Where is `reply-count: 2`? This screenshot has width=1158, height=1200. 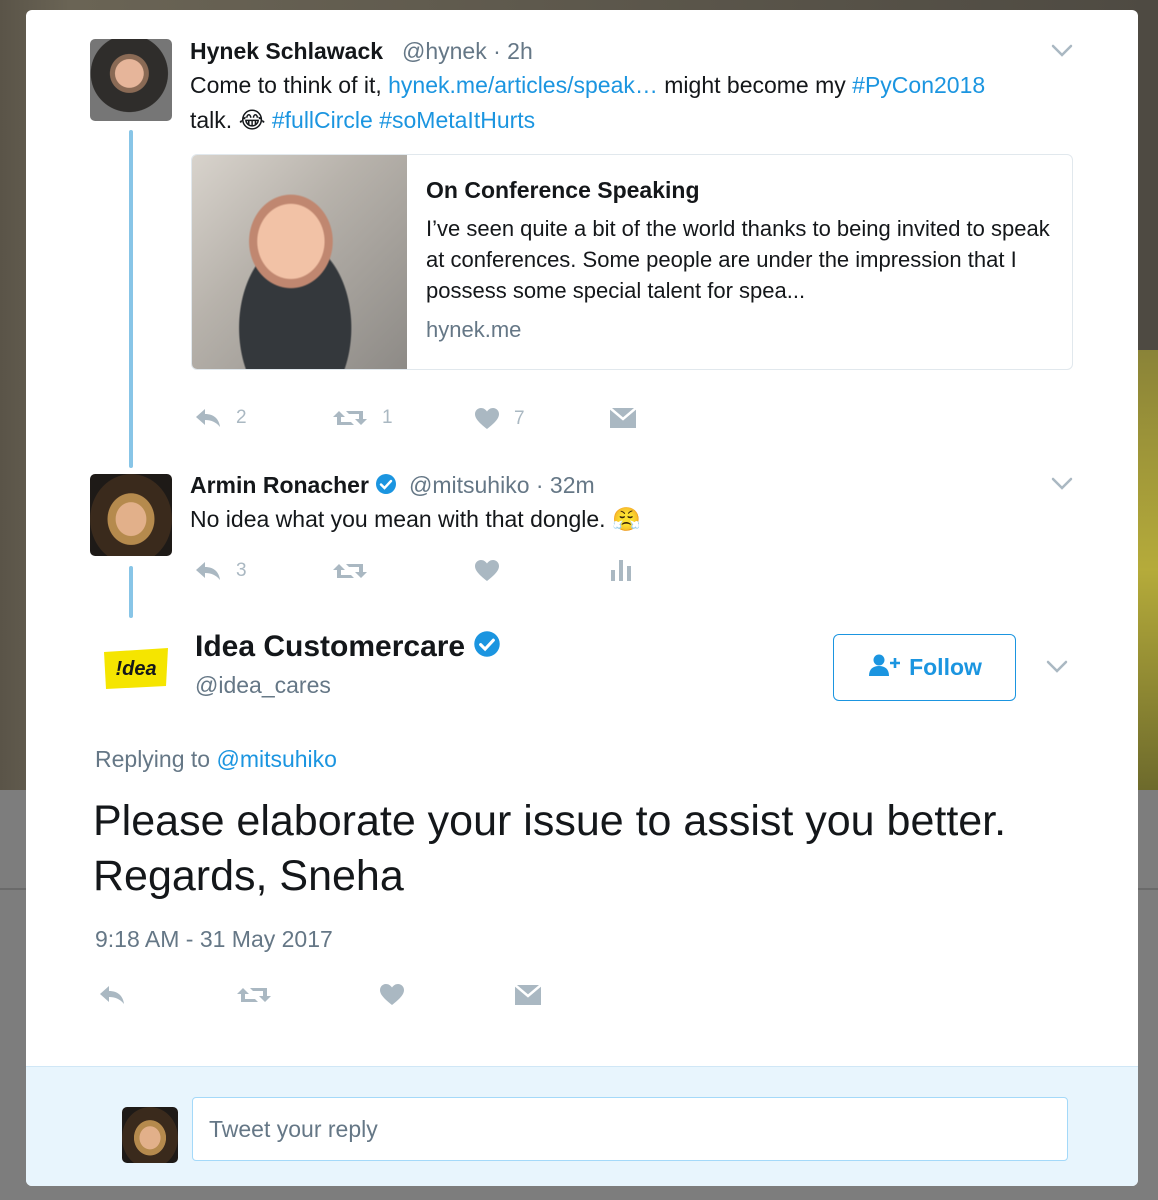 reply-count: 2 is located at coordinates (241, 417).